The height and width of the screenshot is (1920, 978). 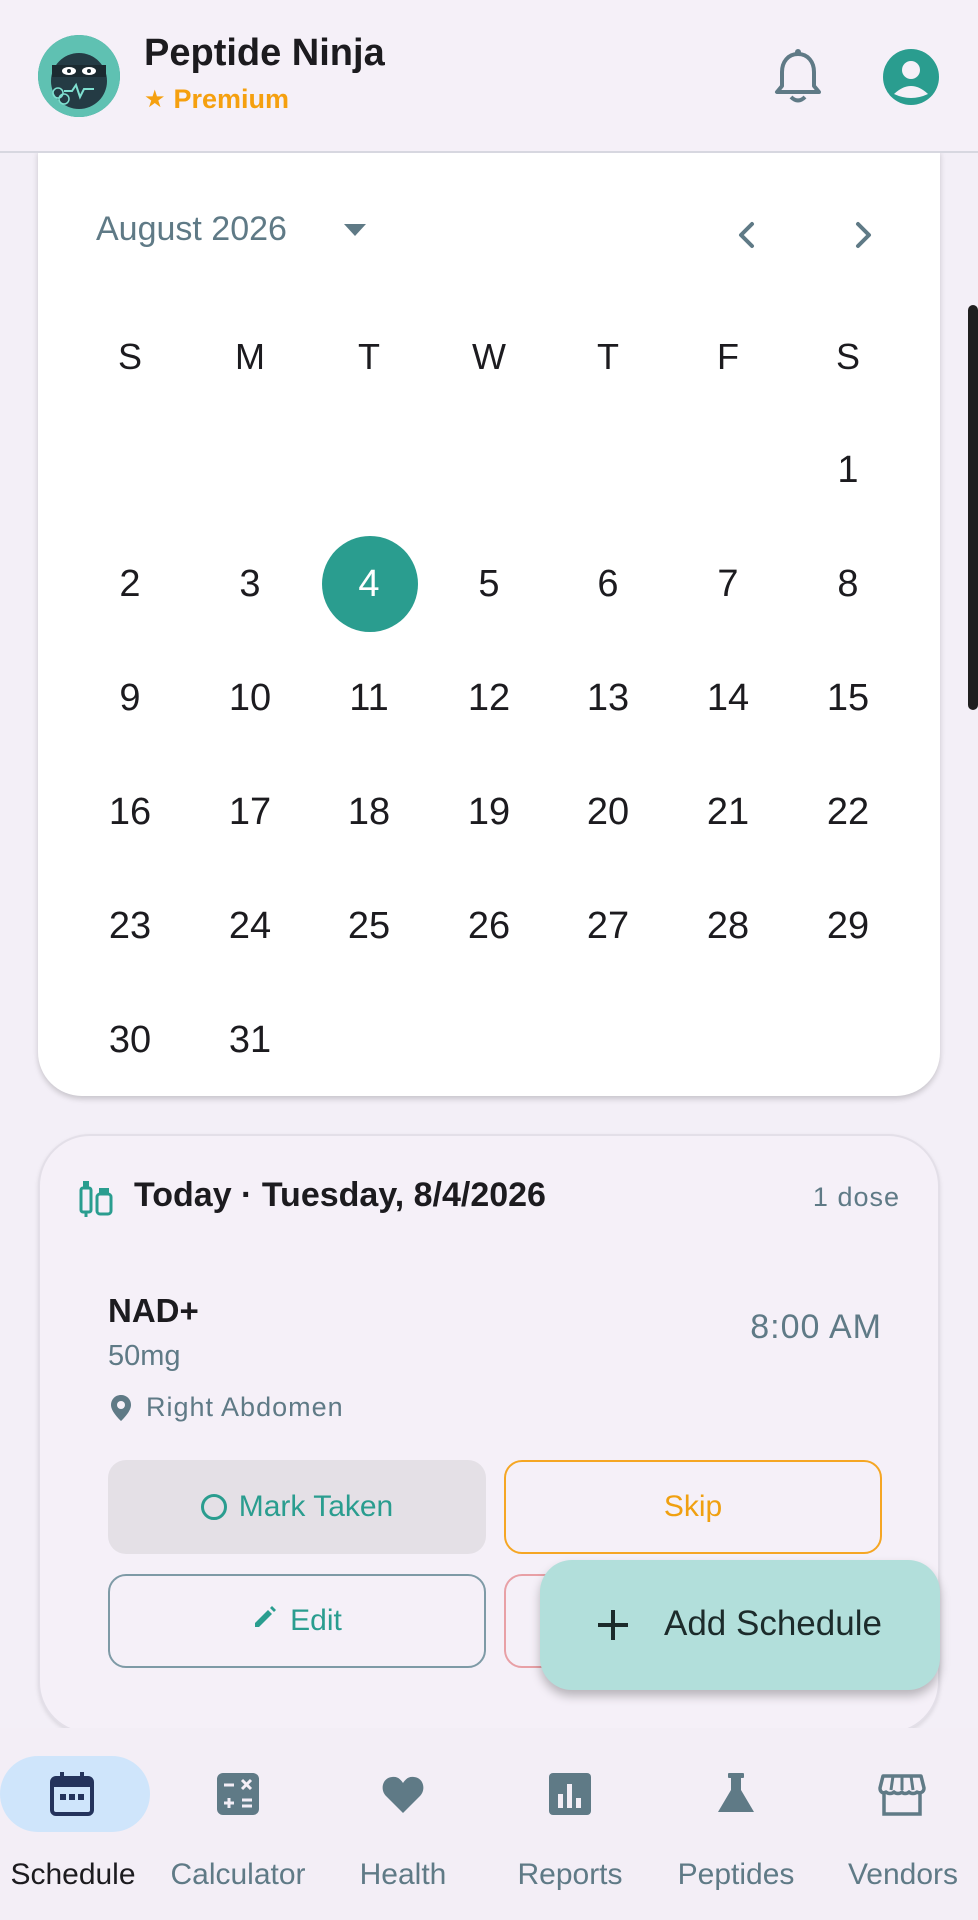 I want to click on notification-bell-icon, so click(x=798, y=77).